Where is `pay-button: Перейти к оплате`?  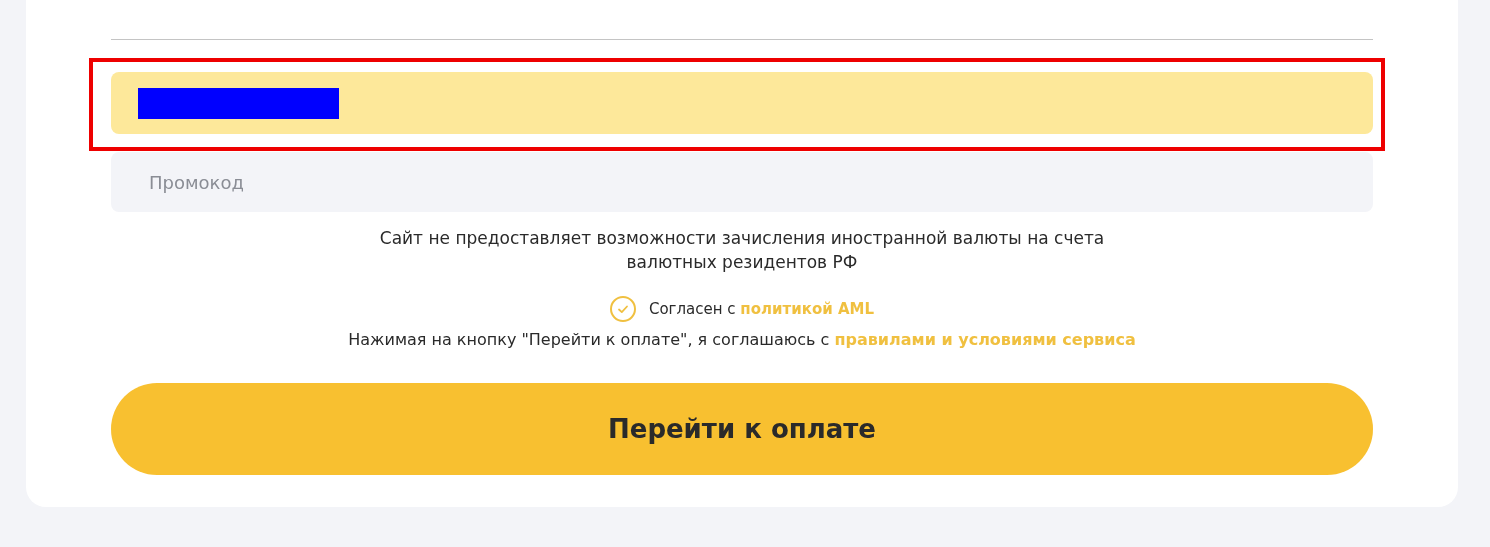
pay-button: Перейти к оплате is located at coordinates (742, 429).